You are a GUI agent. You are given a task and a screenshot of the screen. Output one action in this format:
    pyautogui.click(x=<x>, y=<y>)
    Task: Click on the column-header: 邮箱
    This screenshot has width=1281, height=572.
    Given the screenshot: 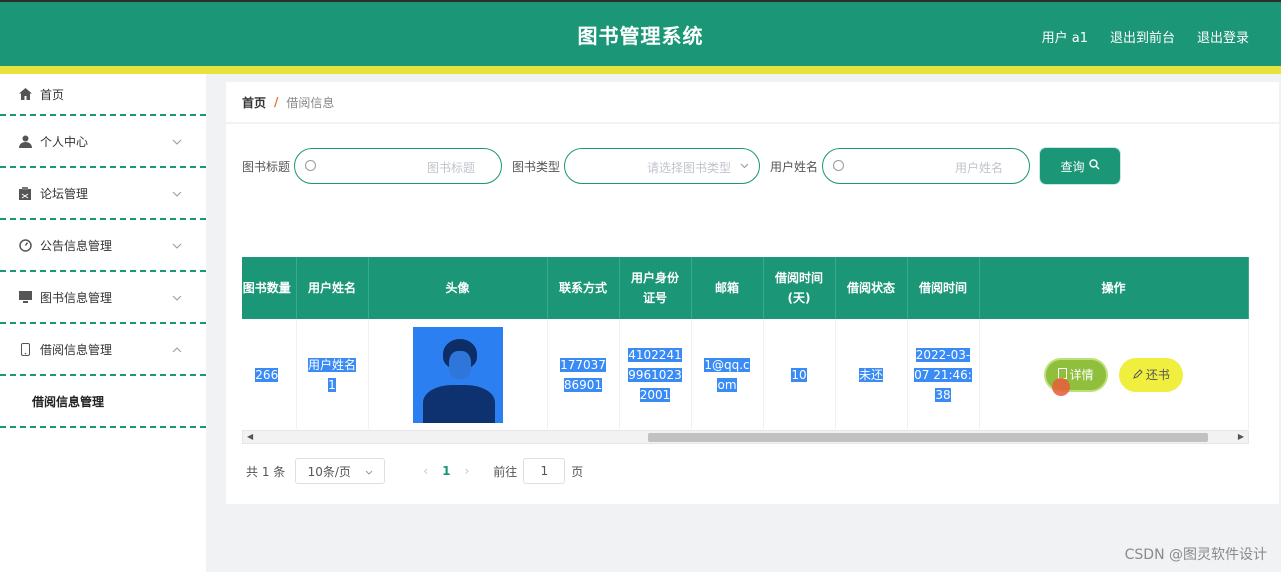 What is the action you would take?
    pyautogui.click(x=727, y=288)
    